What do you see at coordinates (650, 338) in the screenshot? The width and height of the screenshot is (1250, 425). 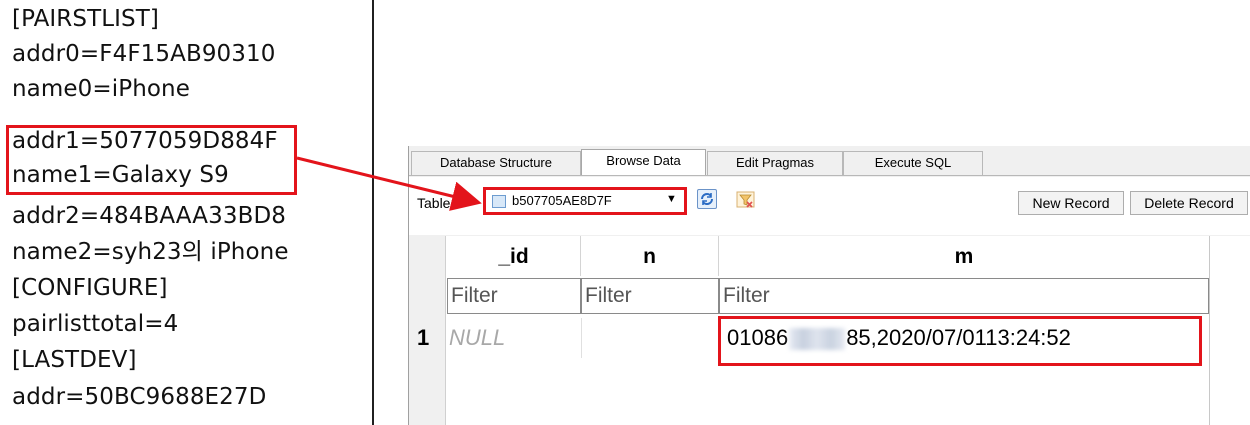 I see `table-cell-n` at bounding box center [650, 338].